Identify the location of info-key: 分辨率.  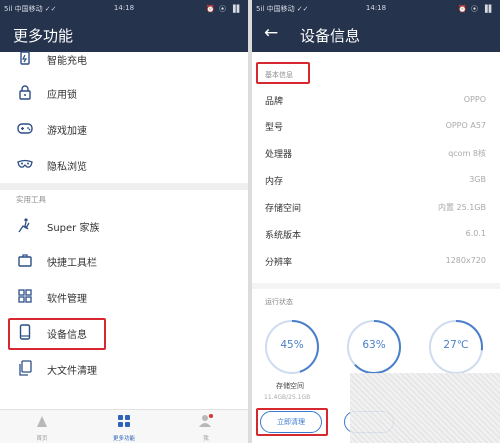
(279, 263).